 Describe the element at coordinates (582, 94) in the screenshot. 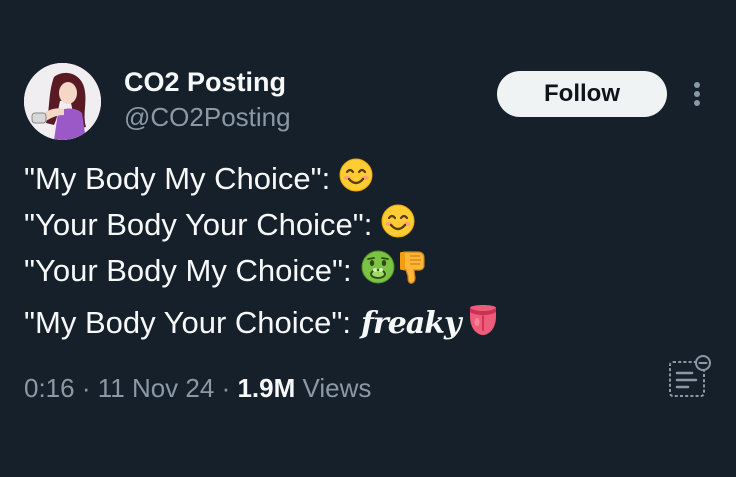

I see `follow-button: Follow` at that location.